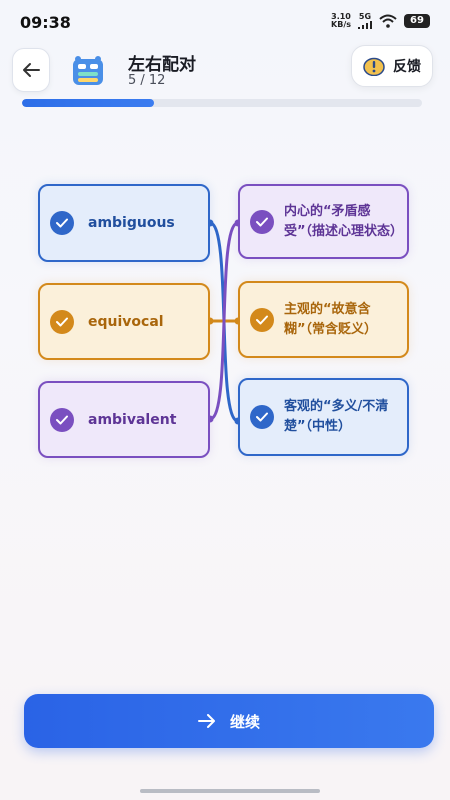  I want to click on left-card-label: equivocal, so click(126, 321).